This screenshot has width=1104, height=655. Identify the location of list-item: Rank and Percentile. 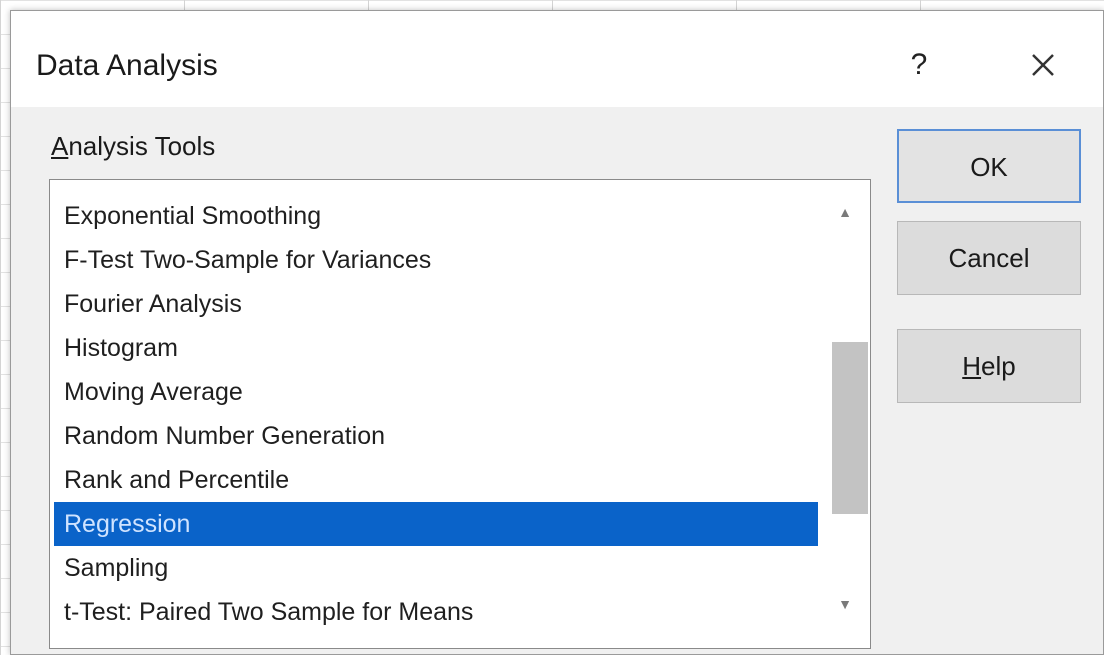
(436, 480).